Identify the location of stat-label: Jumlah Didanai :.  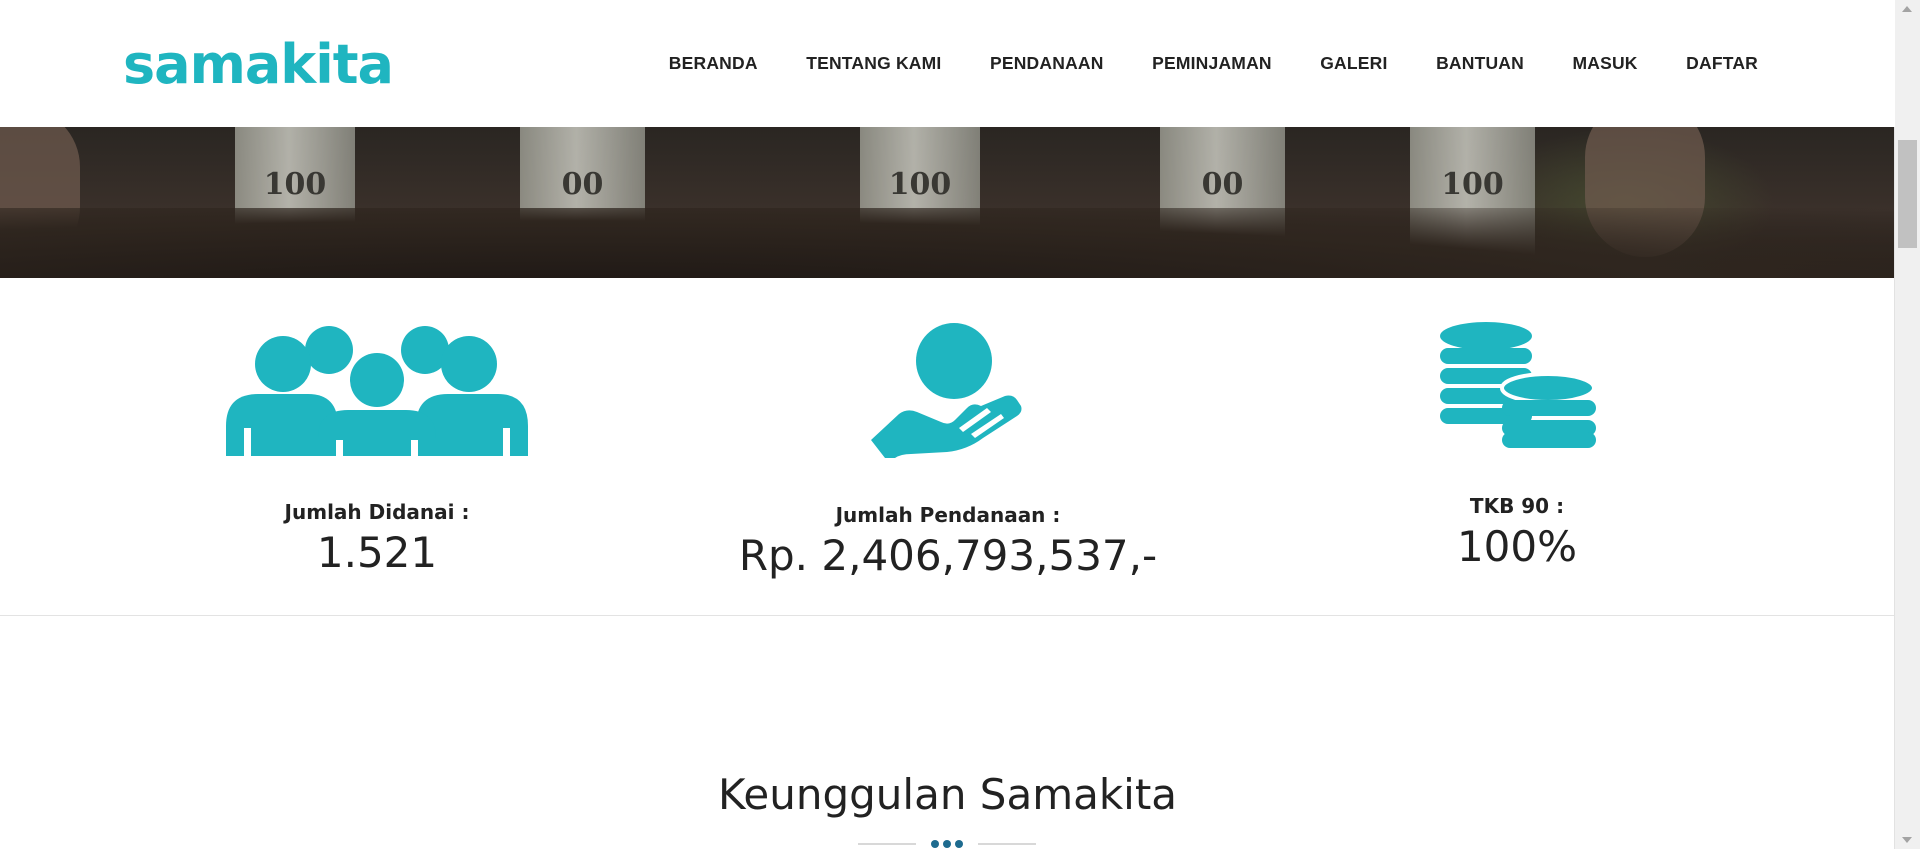
(377, 512).